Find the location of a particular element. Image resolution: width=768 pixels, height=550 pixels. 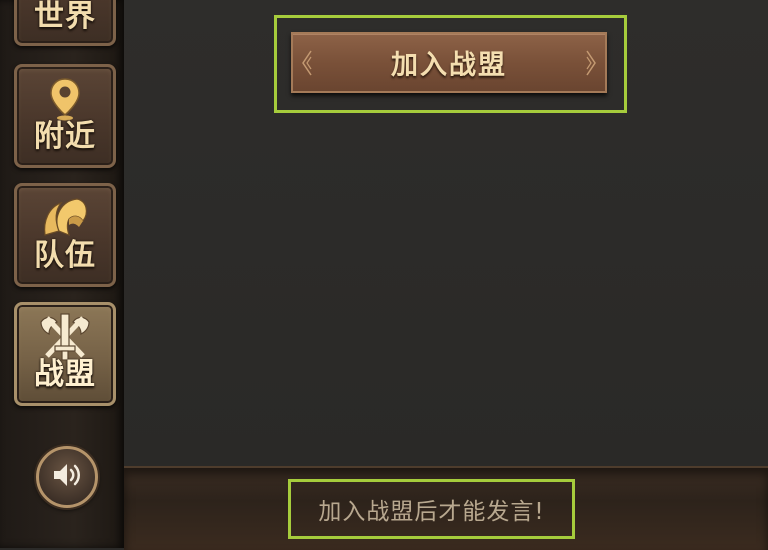

tab-team-label: 队伍 is located at coordinates (65, 255).